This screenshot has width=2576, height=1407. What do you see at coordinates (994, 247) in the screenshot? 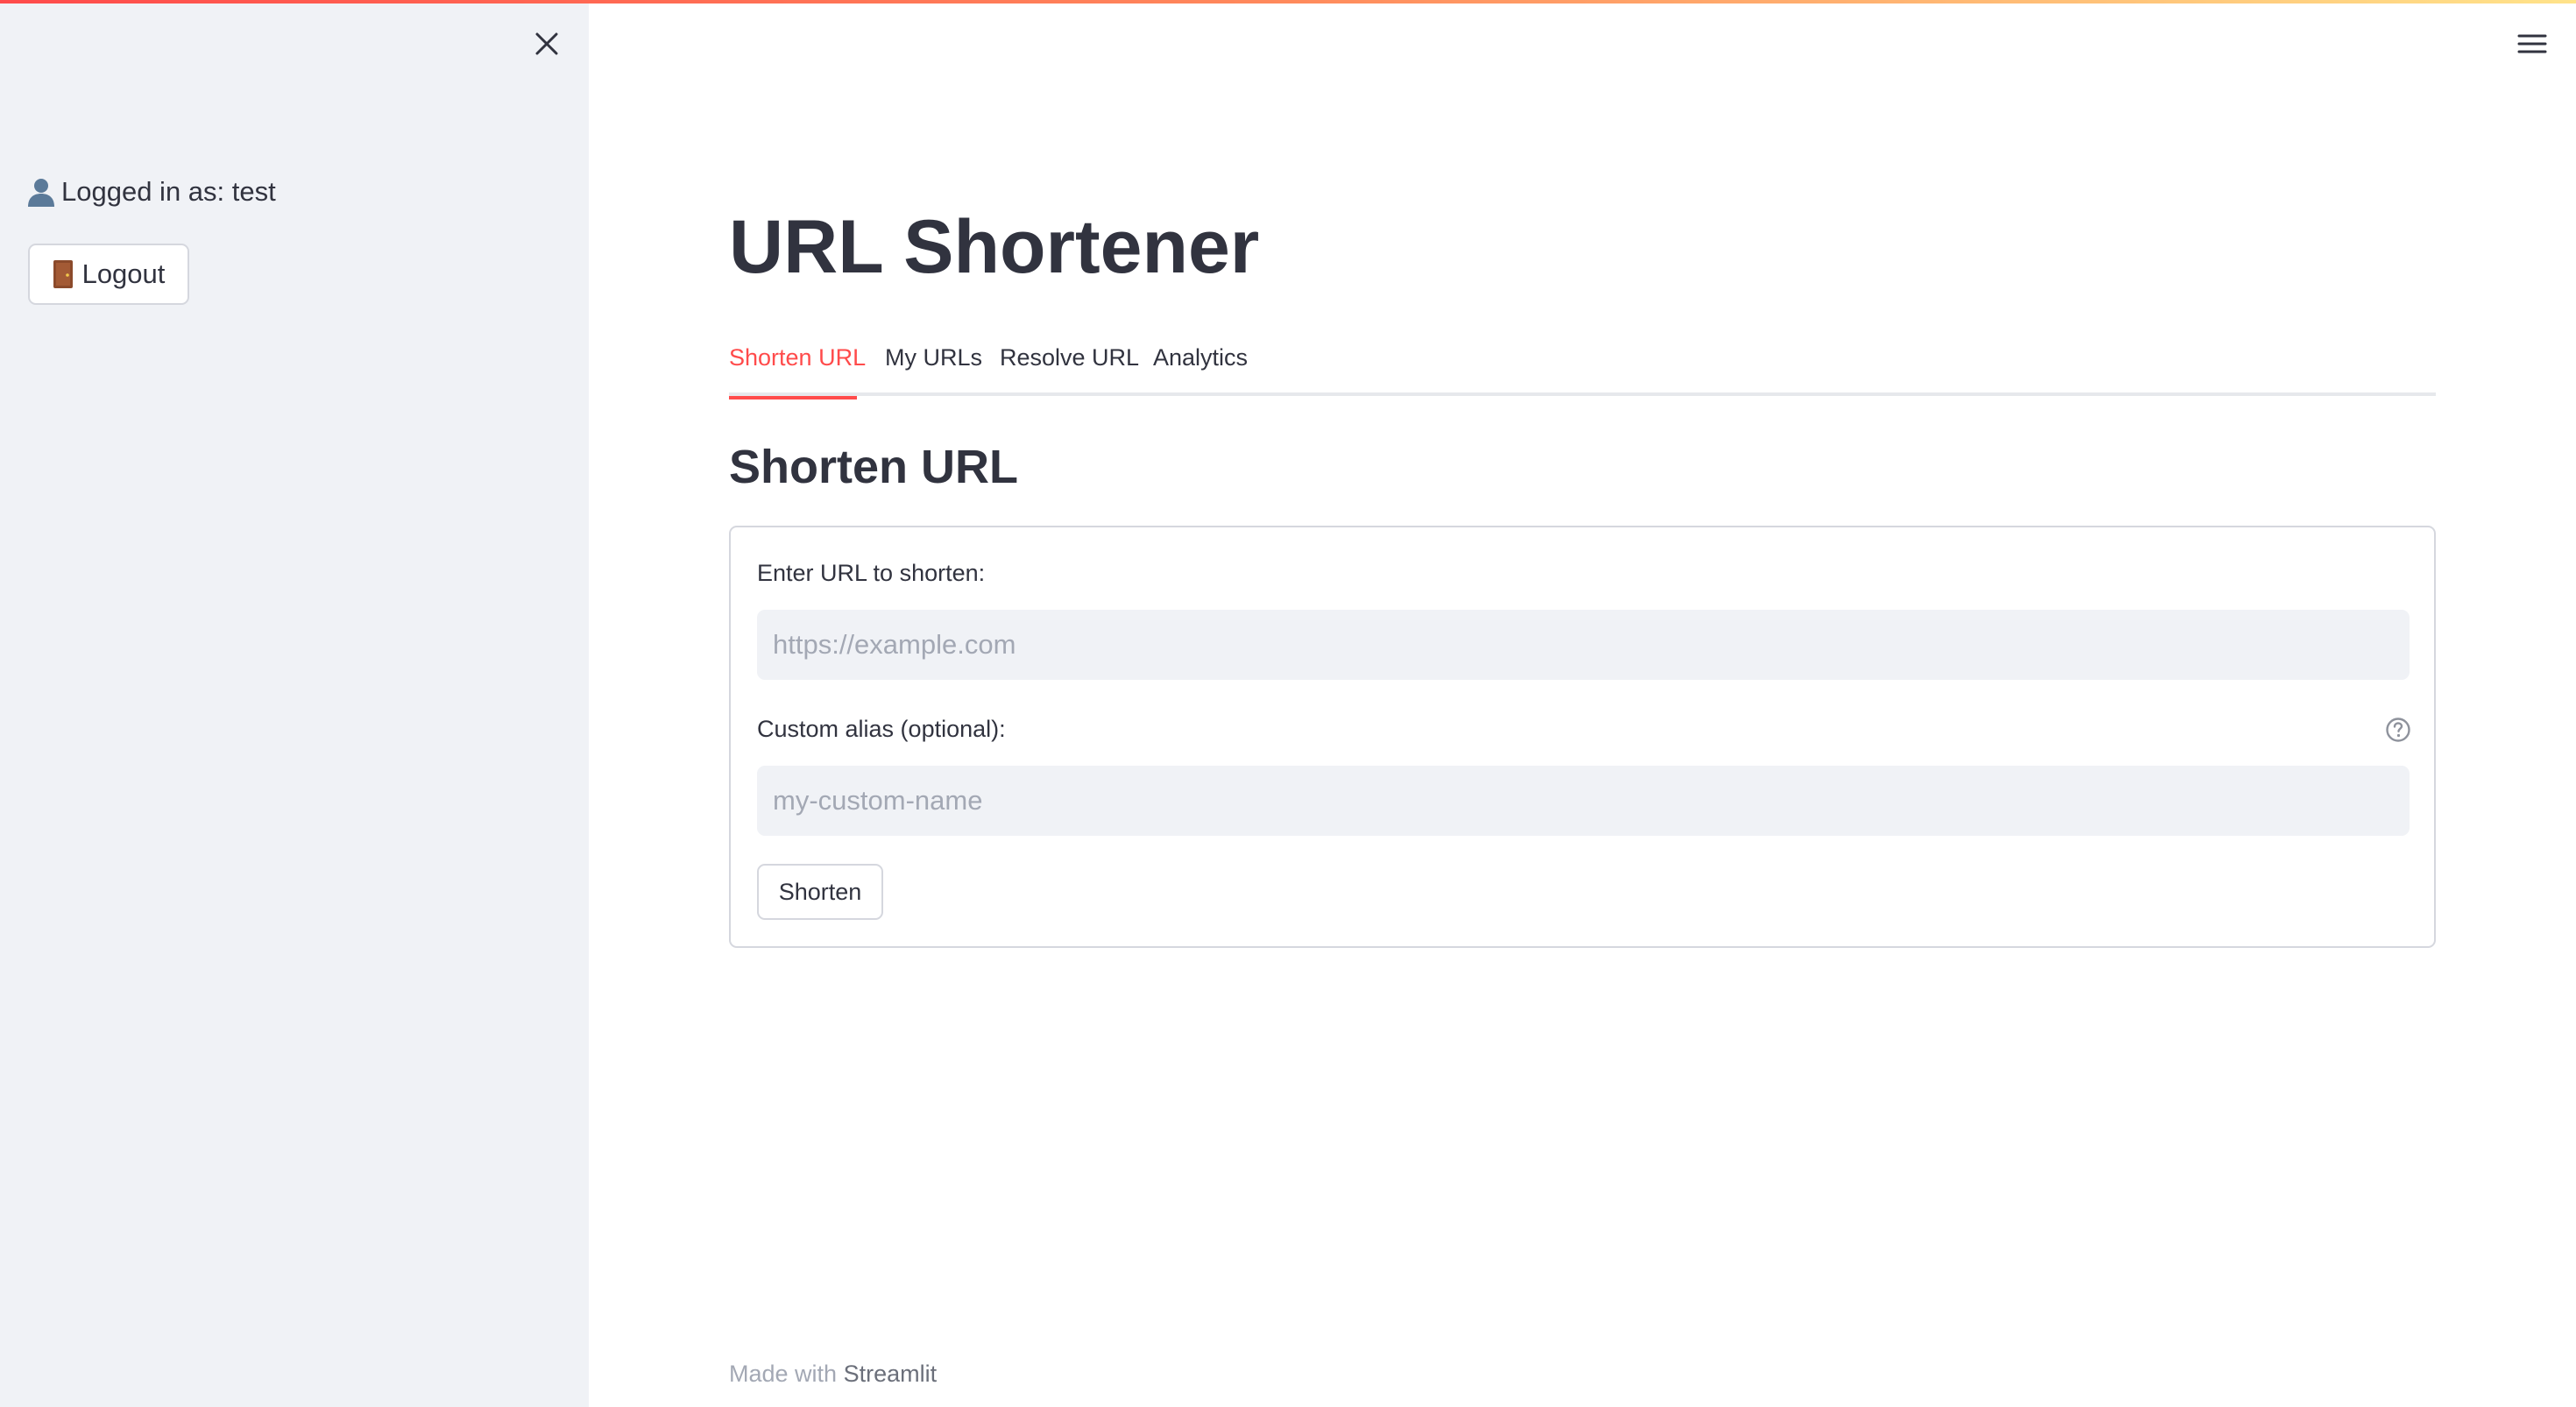
I see `page-title: URL Shortener` at bounding box center [994, 247].